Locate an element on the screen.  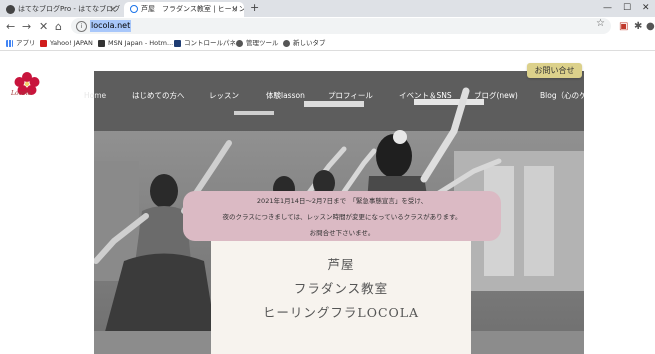
forward-icon: → is located at coordinates (26, 26).